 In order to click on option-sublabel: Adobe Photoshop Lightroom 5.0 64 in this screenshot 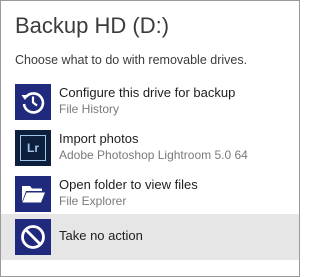, I will do `click(153, 155)`.